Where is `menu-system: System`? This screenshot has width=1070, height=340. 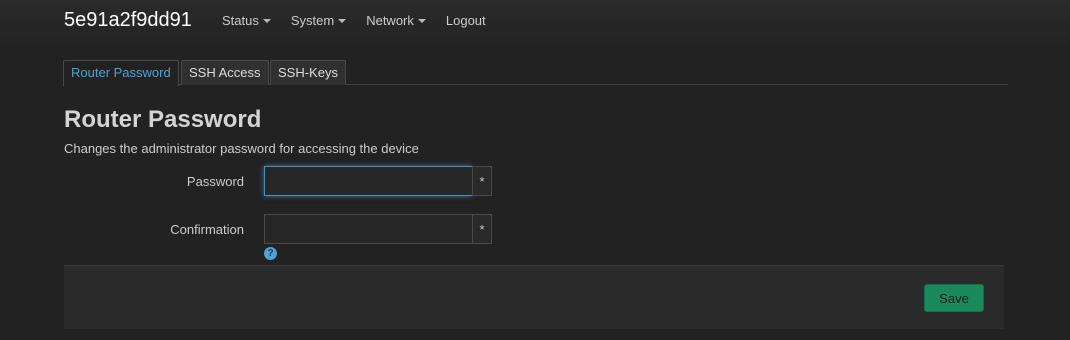 menu-system: System is located at coordinates (318, 20).